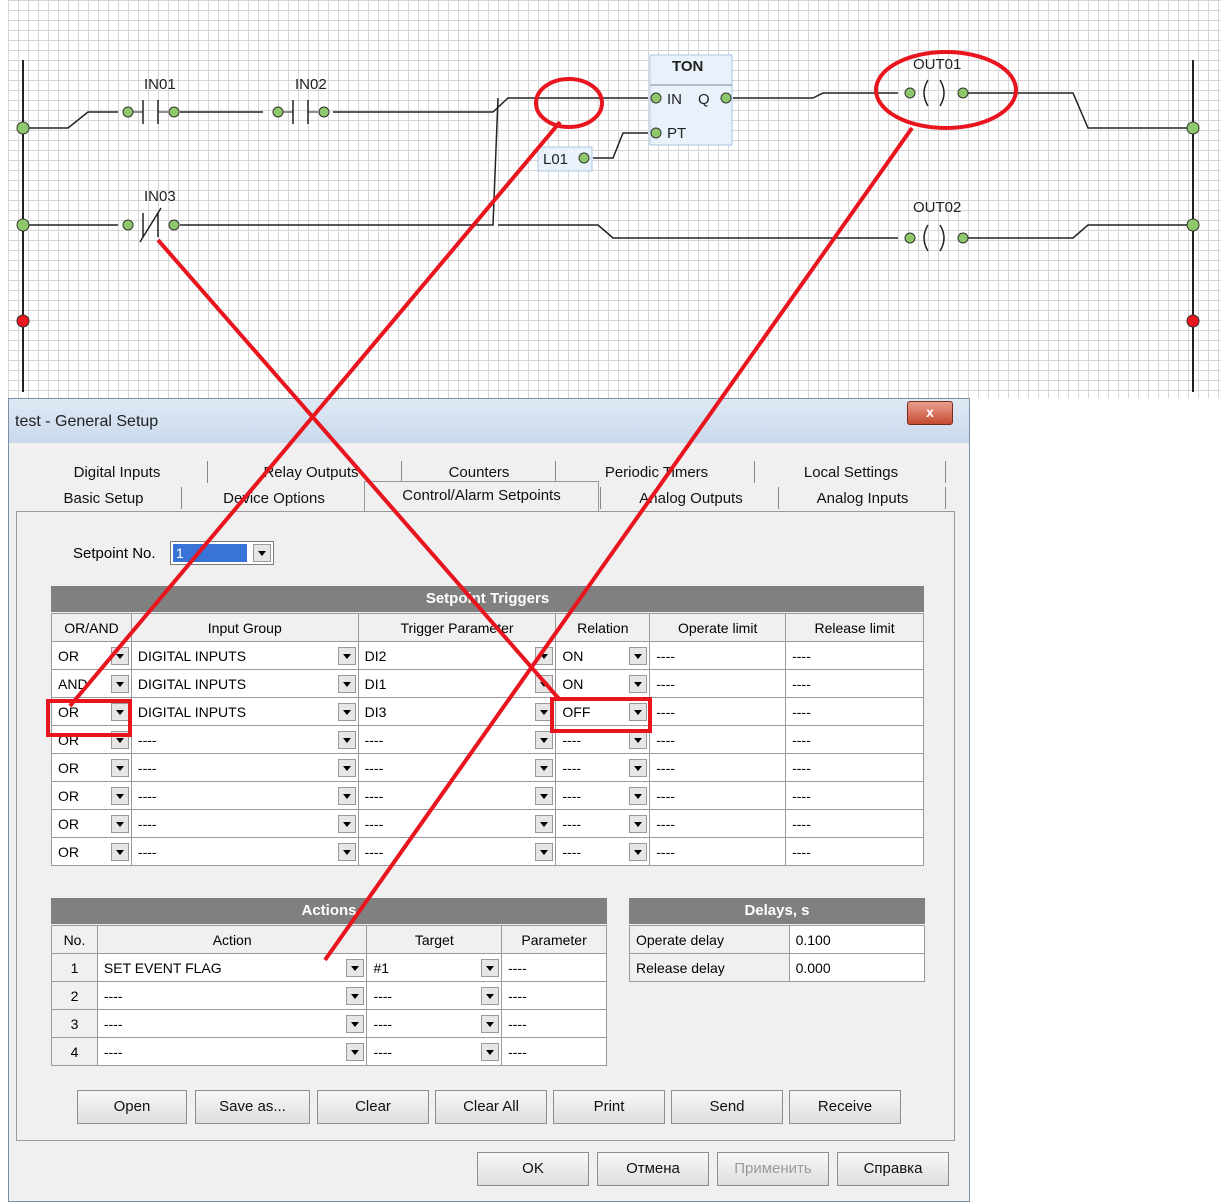  What do you see at coordinates (857, 939) in the screenshot?
I see `operate-delay-input: 0.100` at bounding box center [857, 939].